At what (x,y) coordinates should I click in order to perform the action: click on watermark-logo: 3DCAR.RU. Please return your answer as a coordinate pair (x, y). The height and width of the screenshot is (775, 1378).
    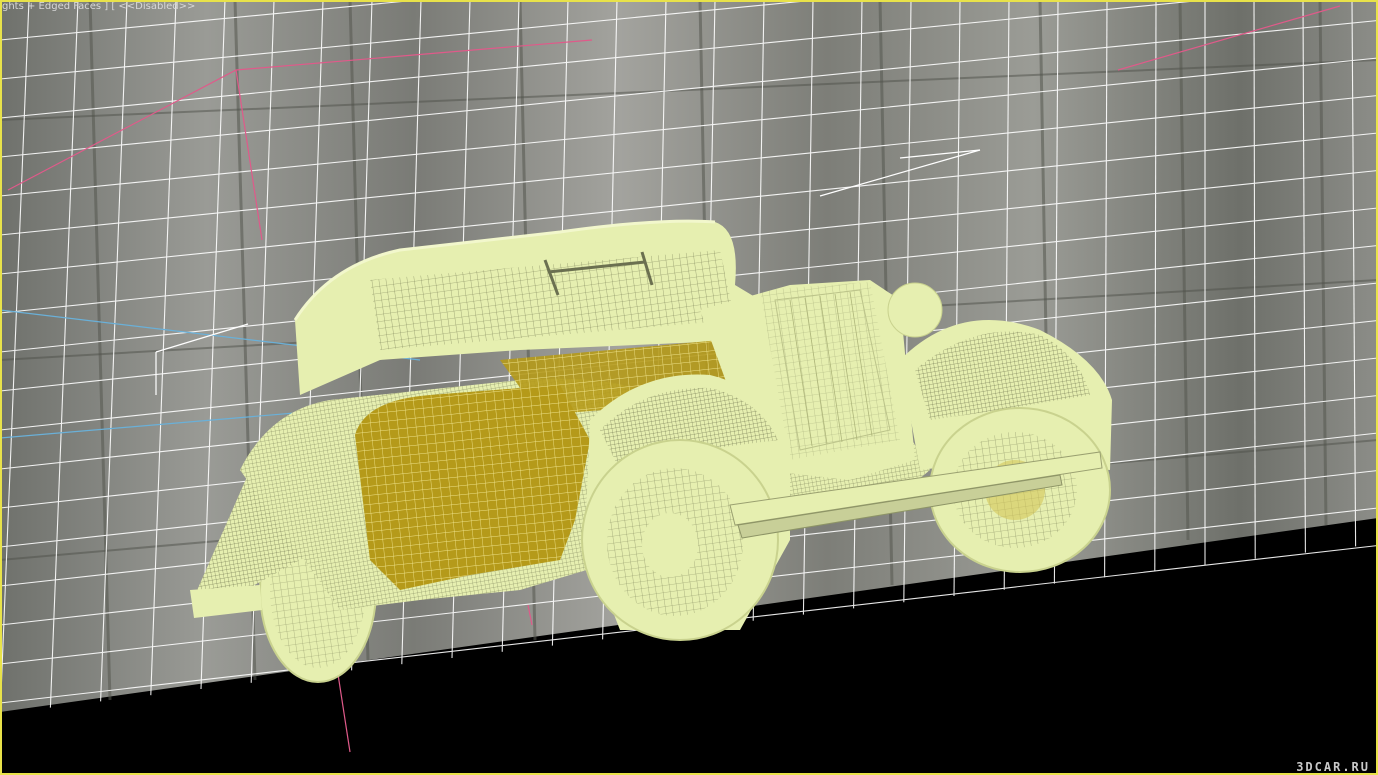
    Looking at the image, I should click on (1333, 767).